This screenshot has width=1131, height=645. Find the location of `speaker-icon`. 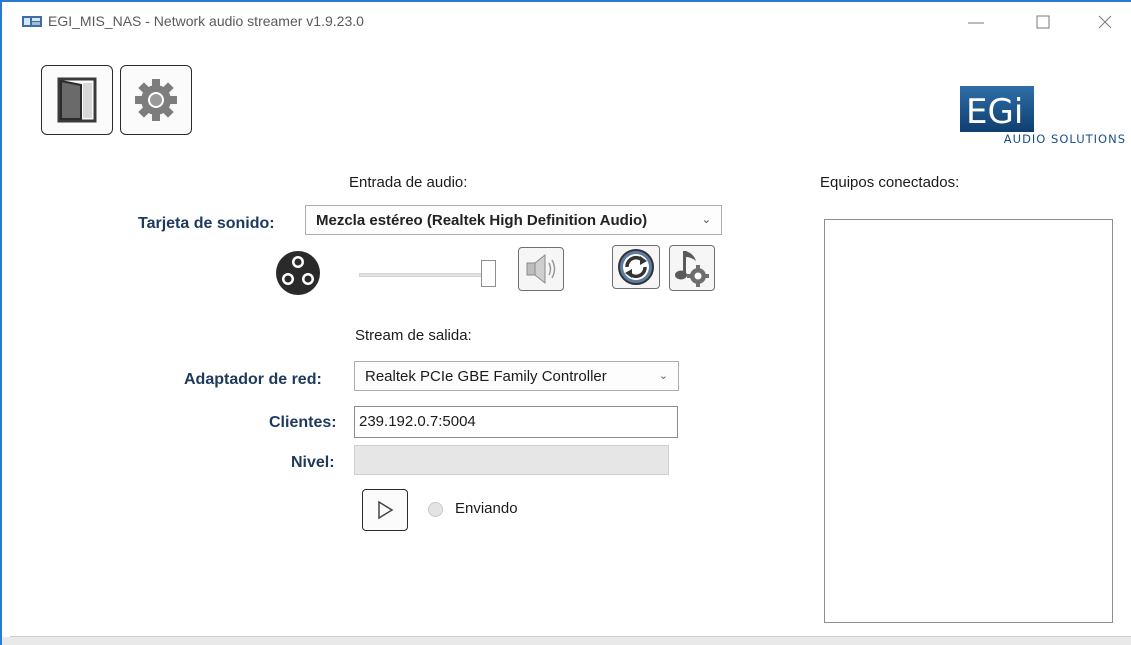

speaker-icon is located at coordinates (541, 269).